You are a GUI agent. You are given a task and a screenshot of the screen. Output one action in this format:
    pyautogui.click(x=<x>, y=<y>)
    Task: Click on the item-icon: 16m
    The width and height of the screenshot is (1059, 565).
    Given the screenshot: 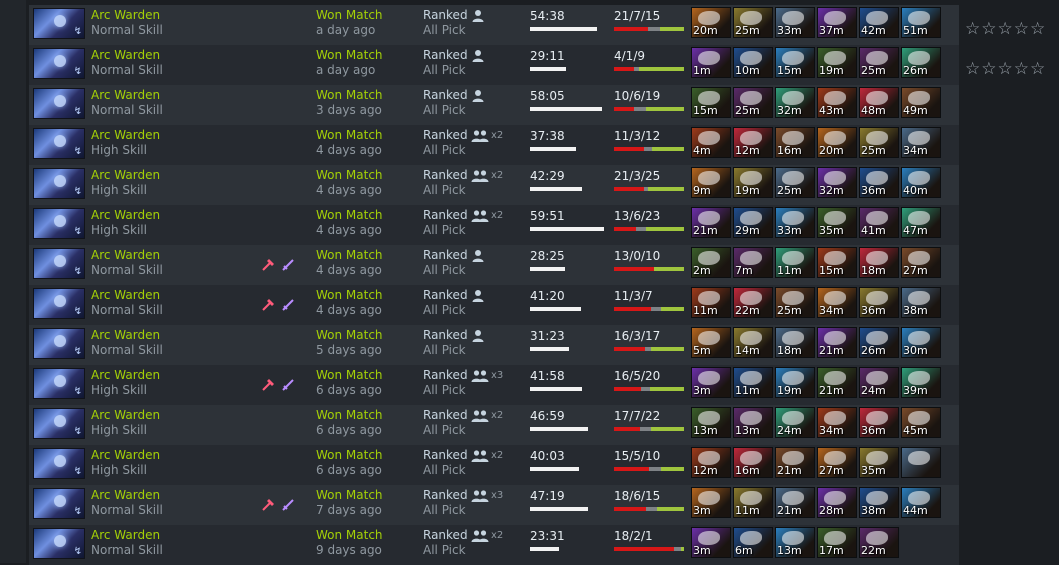 What is the action you would take?
    pyautogui.click(x=753, y=462)
    